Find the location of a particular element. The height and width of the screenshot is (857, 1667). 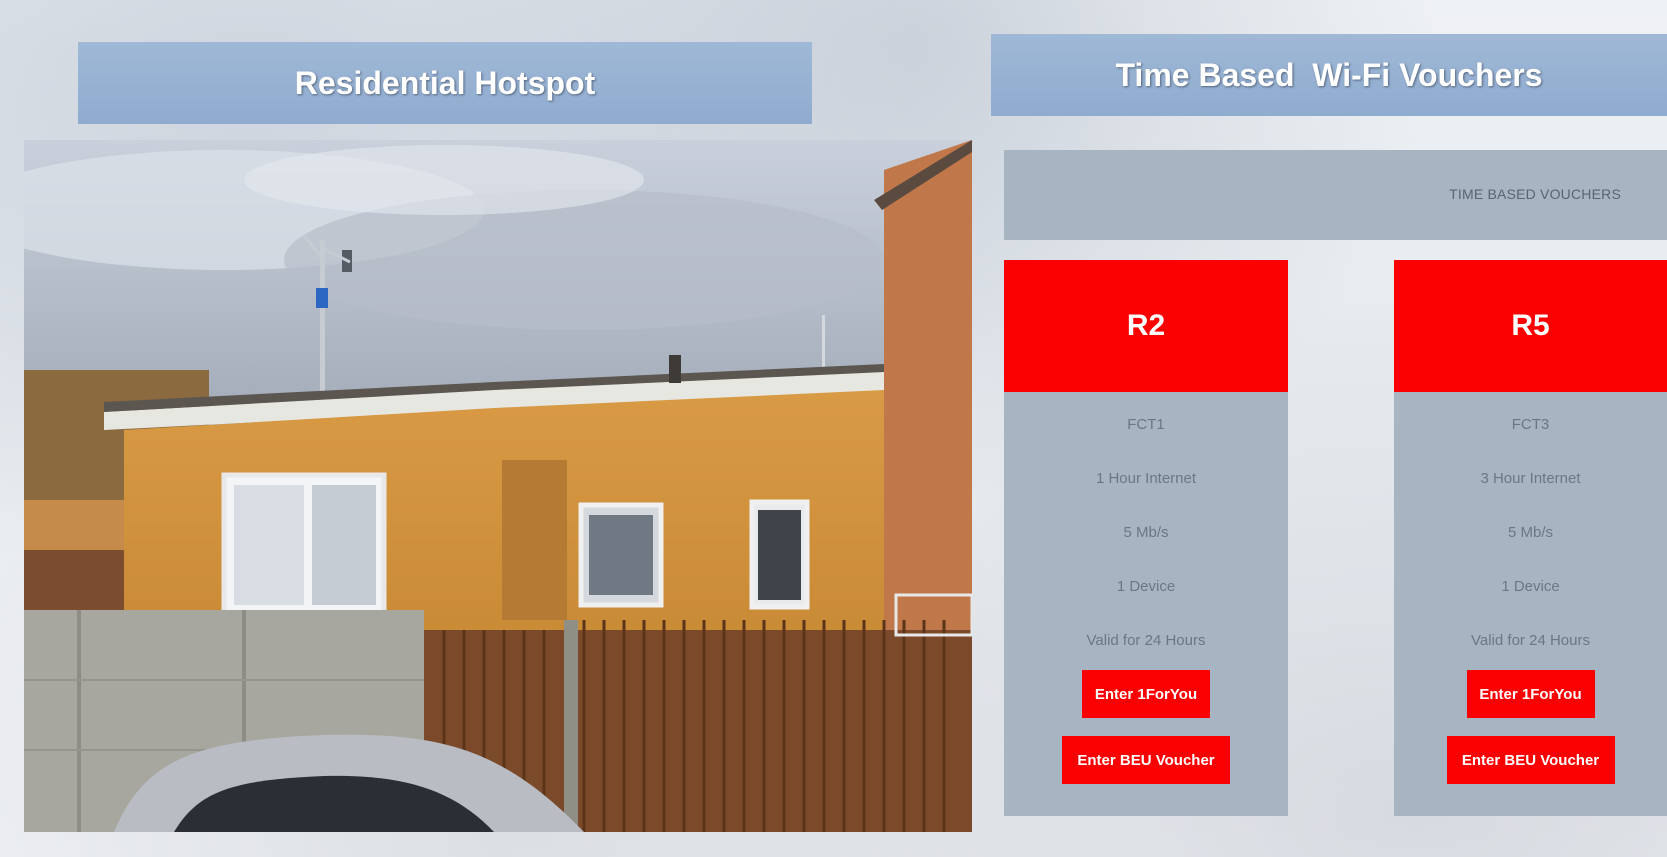

voucher-price: R5 is located at coordinates (1530, 326).